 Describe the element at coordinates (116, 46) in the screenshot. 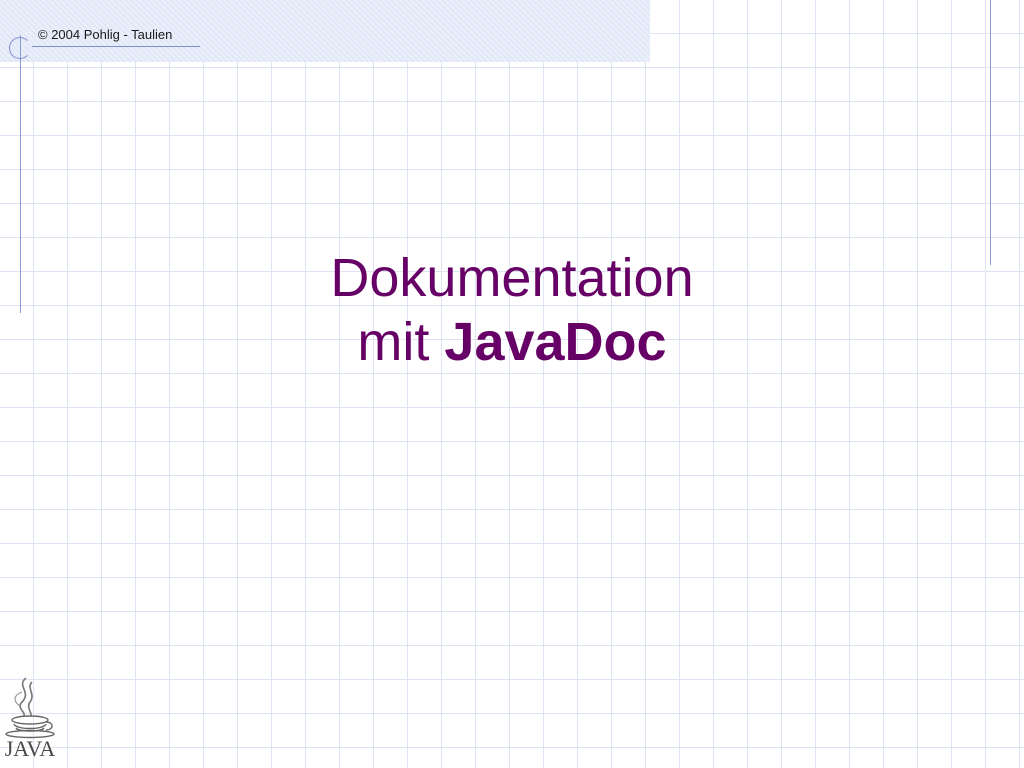

I see `header-underline` at that location.